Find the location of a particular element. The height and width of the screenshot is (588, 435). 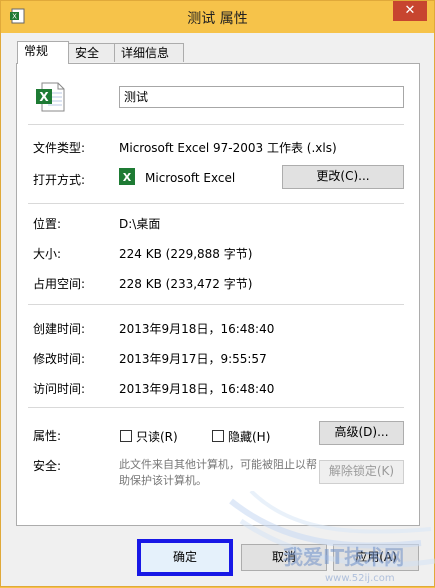

site-watermark: 我爱IT技术网 www.52ij.com is located at coordinates (332, 537).